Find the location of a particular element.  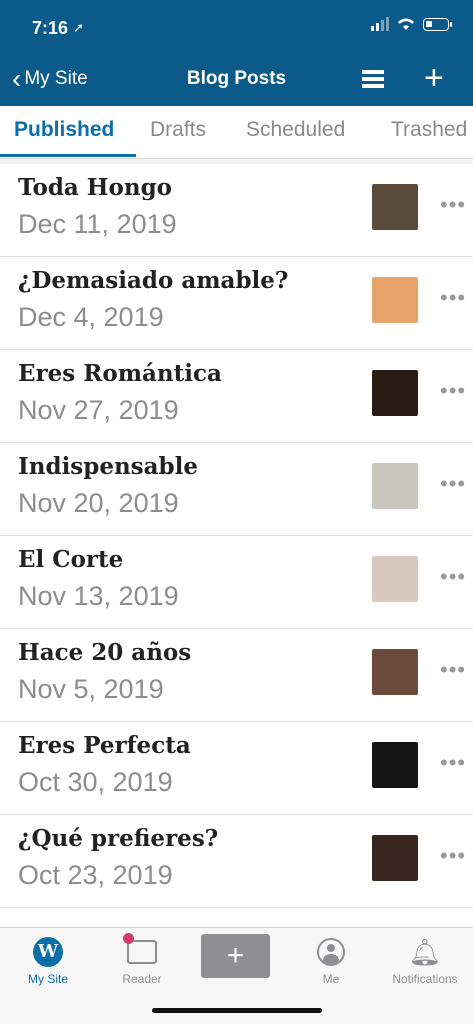

status-indicators is located at coordinates (411, 24).